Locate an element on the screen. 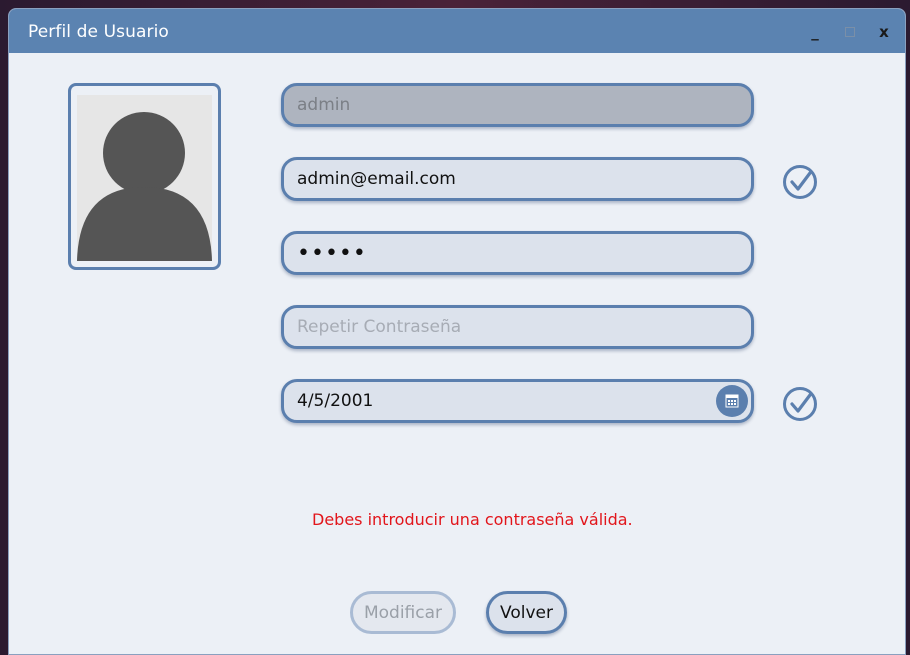 The image size is (910, 655). modify-button: Modificar is located at coordinates (403, 612).